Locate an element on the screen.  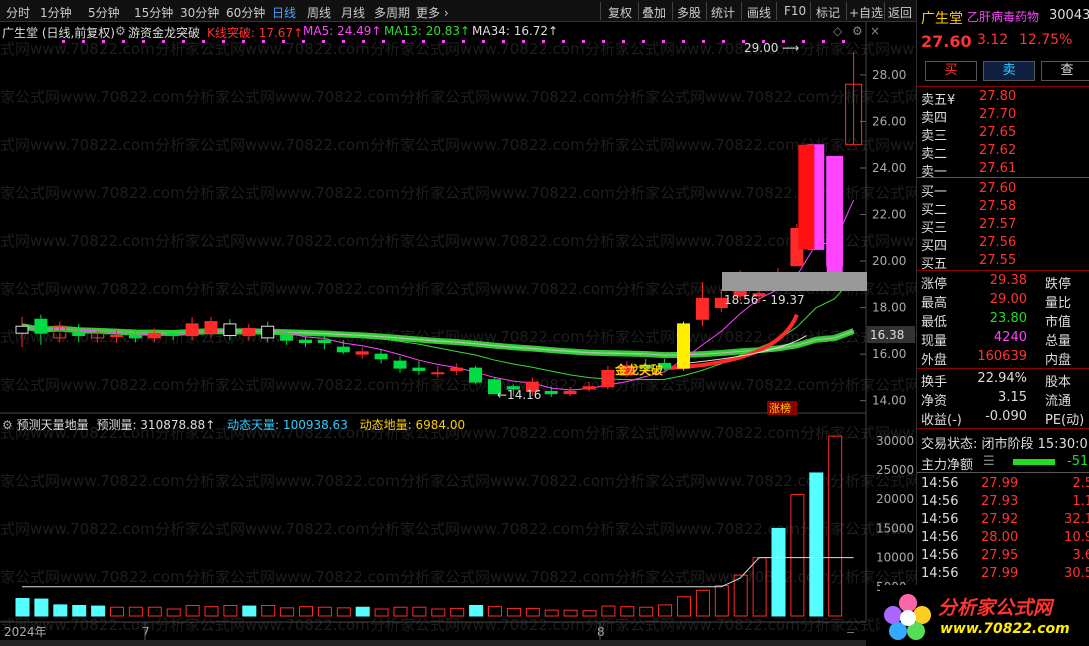
pred-volume: 预测量: 310878.88↑ is located at coordinates (156, 425).